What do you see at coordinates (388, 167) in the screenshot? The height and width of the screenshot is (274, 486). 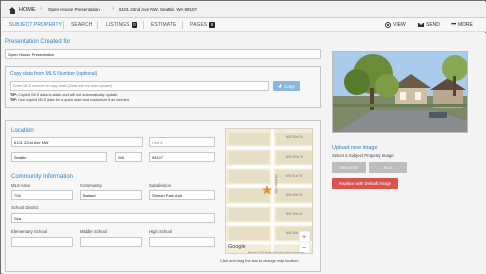 I see `mls-image-button: MLS` at bounding box center [388, 167].